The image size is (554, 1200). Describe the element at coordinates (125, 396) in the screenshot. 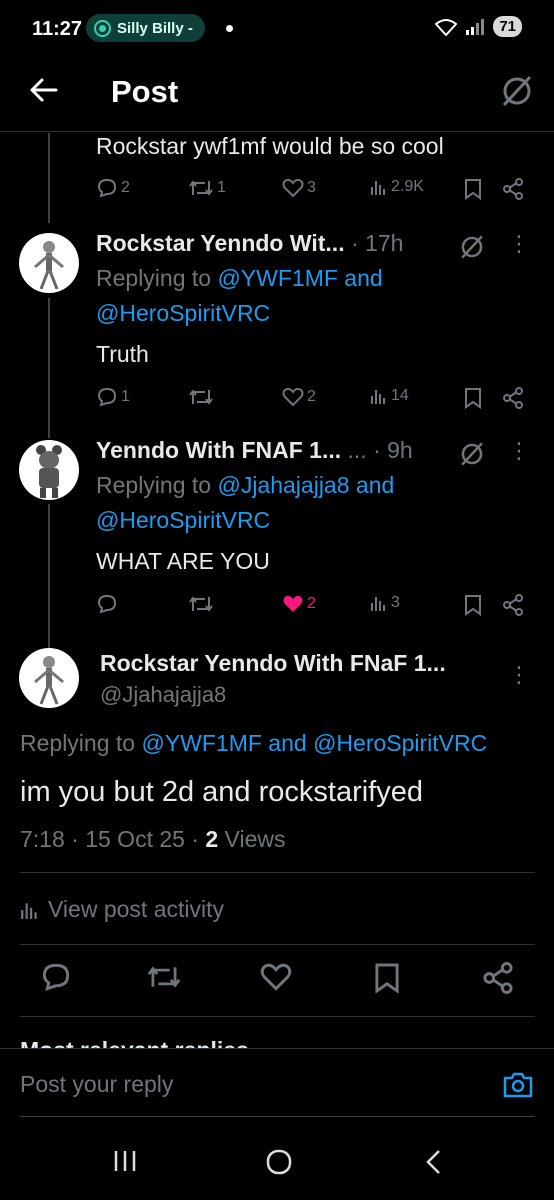

I see `reply-count: 1` at that location.